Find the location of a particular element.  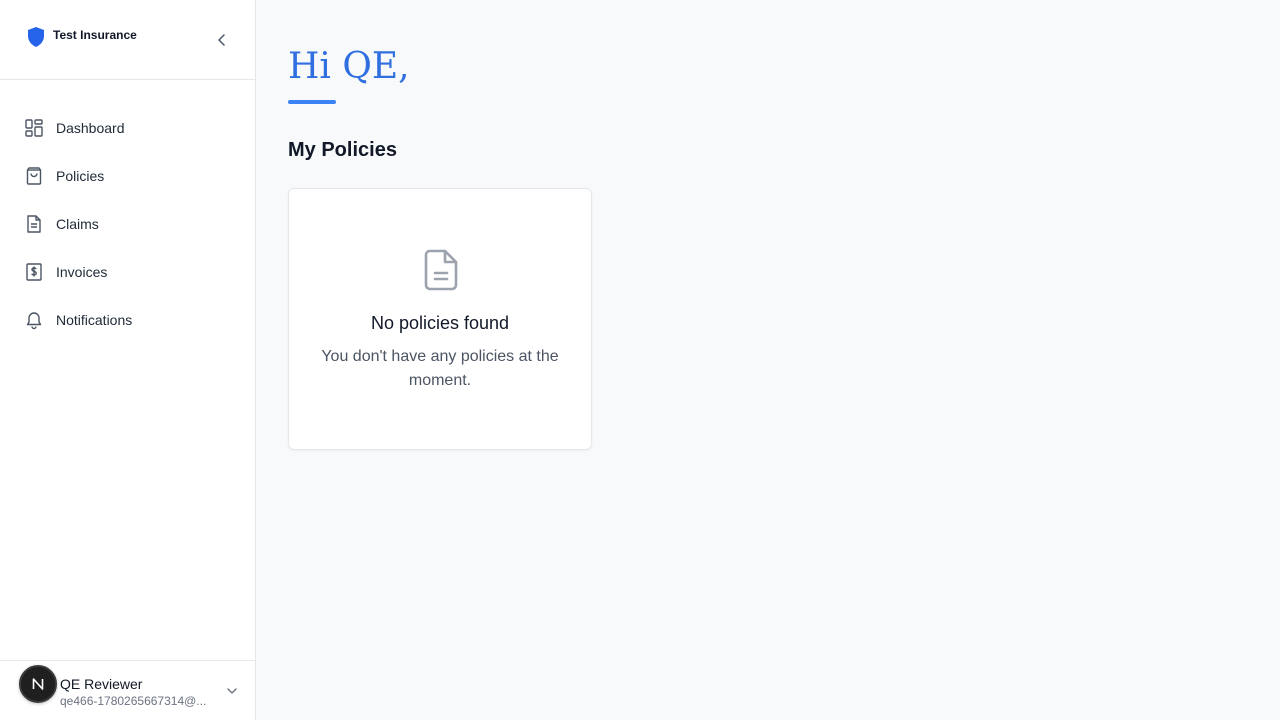

chevron-left-icon is located at coordinates (221, 40).